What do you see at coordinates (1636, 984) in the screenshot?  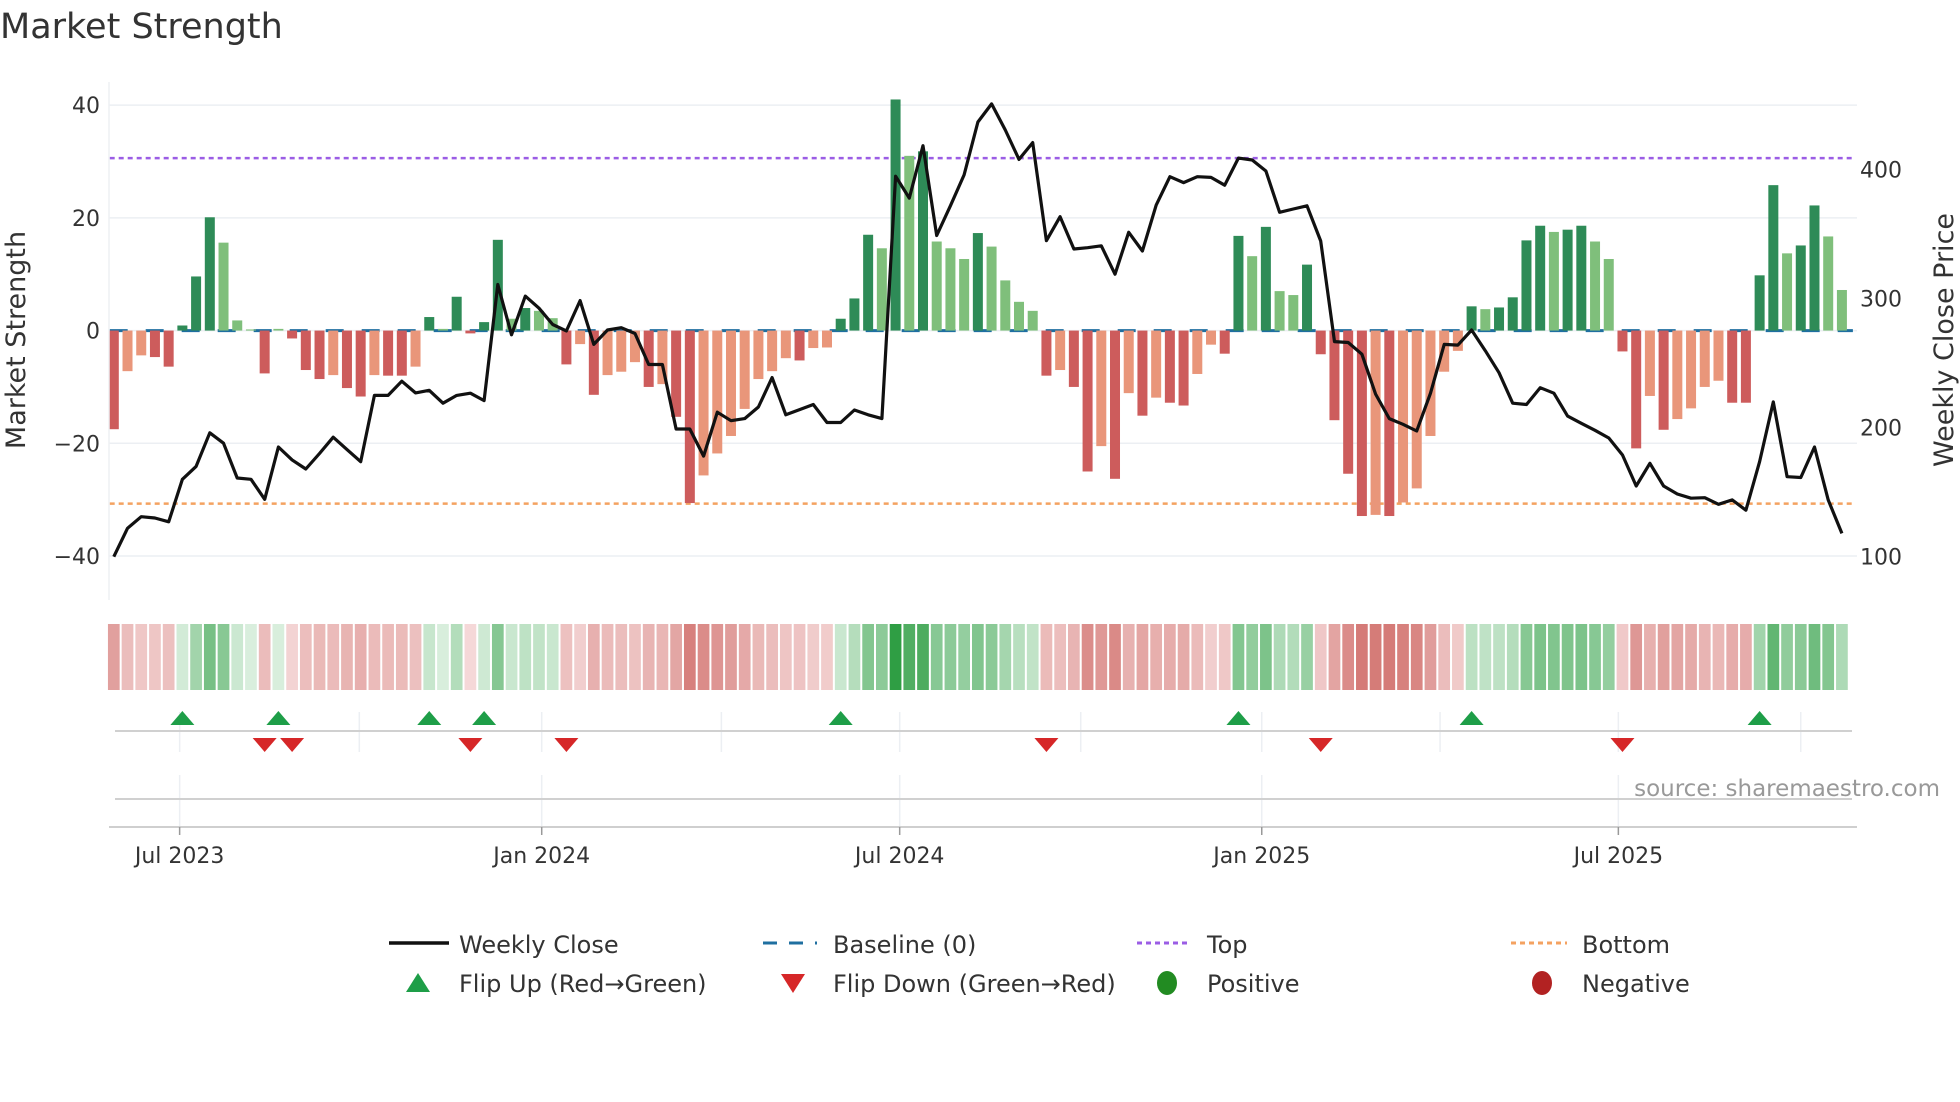 I see `legend-negative: Negative` at bounding box center [1636, 984].